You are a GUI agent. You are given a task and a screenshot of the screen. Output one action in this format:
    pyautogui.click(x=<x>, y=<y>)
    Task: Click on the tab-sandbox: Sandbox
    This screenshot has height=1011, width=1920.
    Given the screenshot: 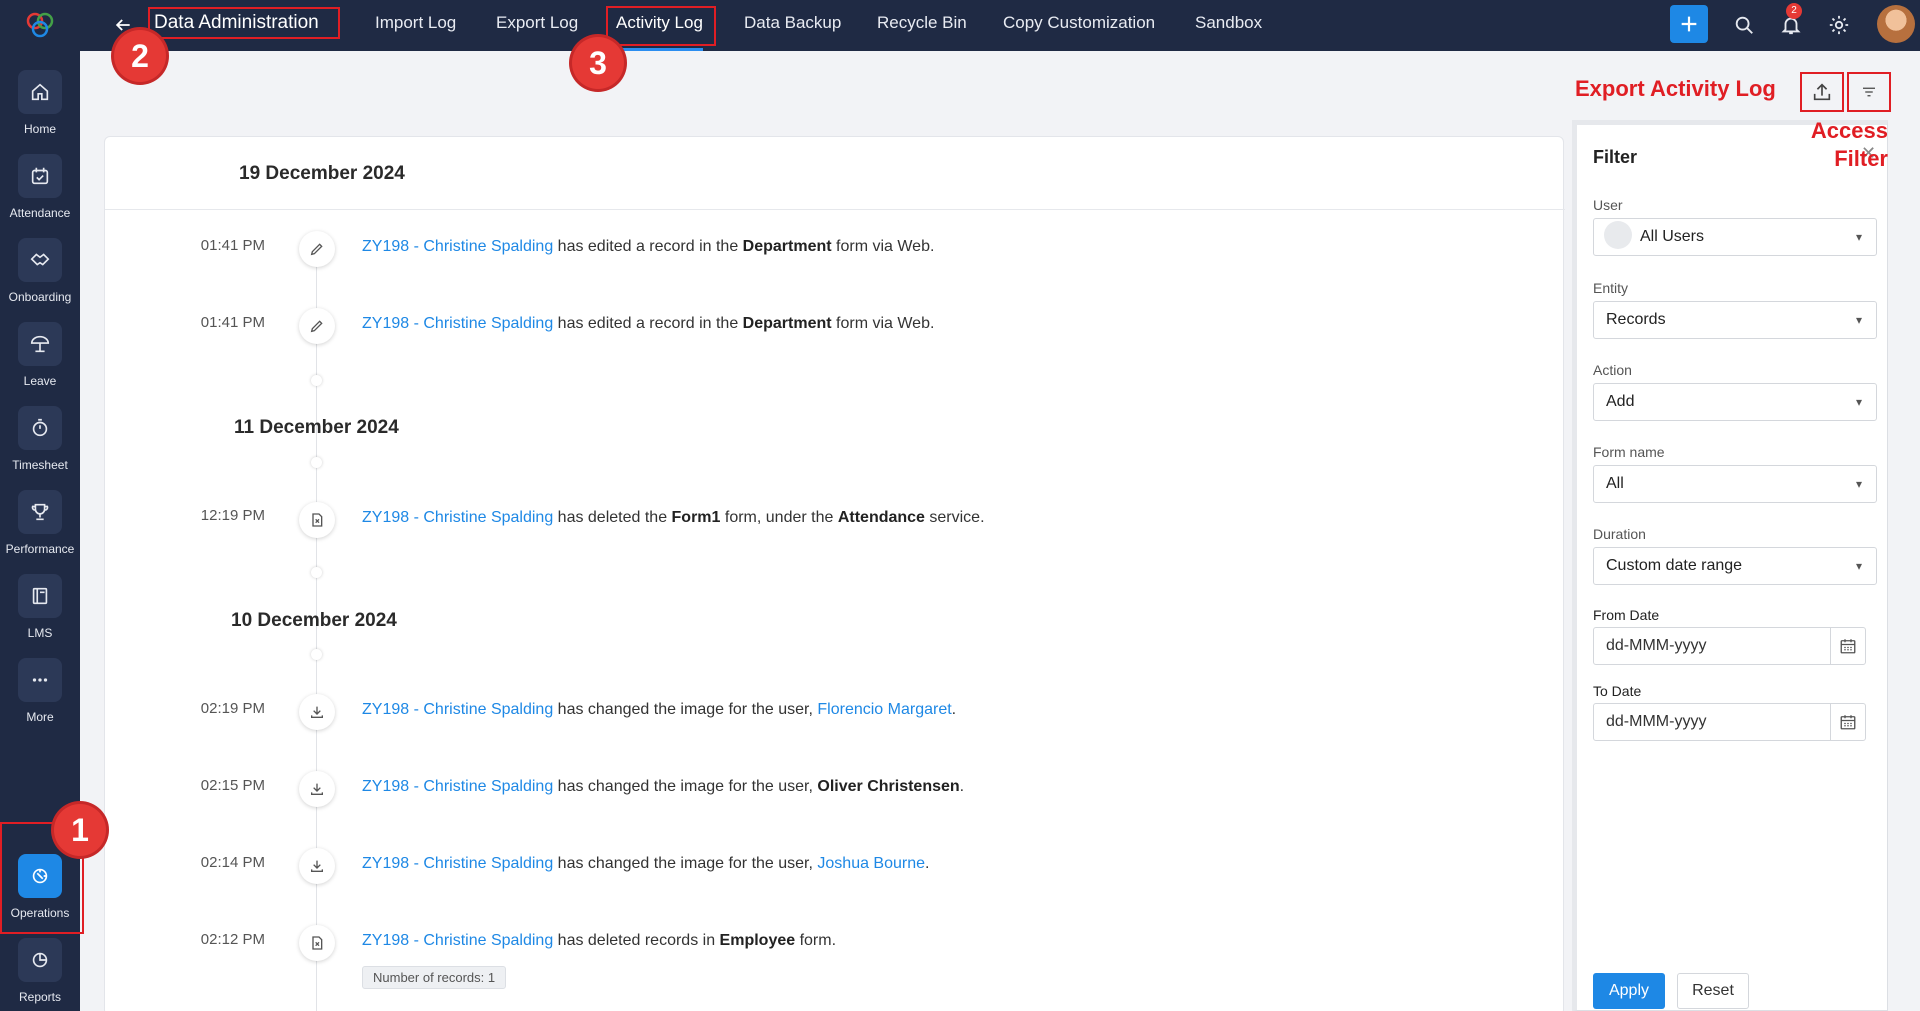 What is the action you would take?
    pyautogui.click(x=1228, y=25)
    